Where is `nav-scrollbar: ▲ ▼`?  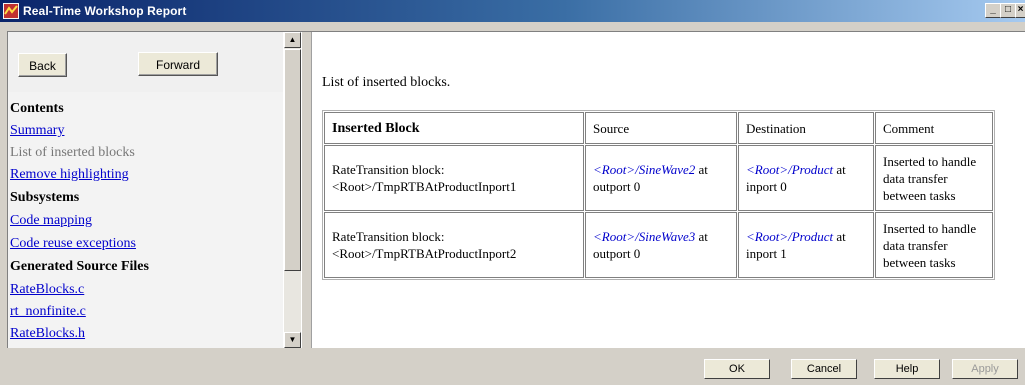 nav-scrollbar: ▲ ▼ is located at coordinates (292, 190).